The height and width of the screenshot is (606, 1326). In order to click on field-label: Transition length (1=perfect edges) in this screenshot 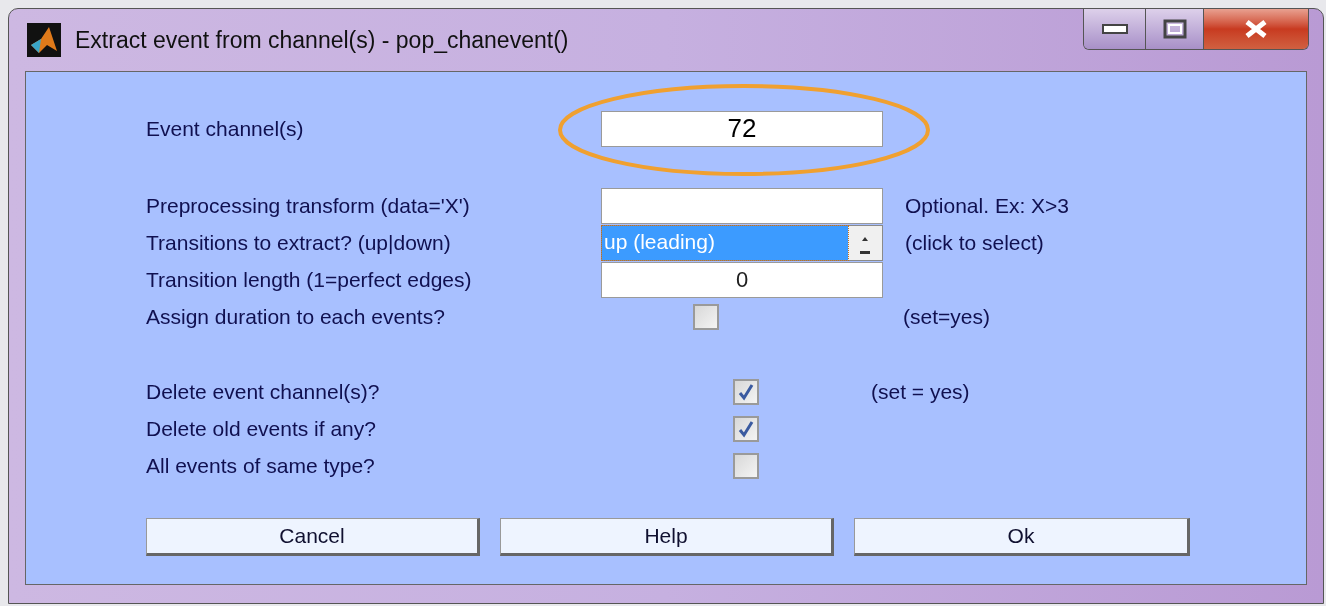, I will do `click(309, 279)`.